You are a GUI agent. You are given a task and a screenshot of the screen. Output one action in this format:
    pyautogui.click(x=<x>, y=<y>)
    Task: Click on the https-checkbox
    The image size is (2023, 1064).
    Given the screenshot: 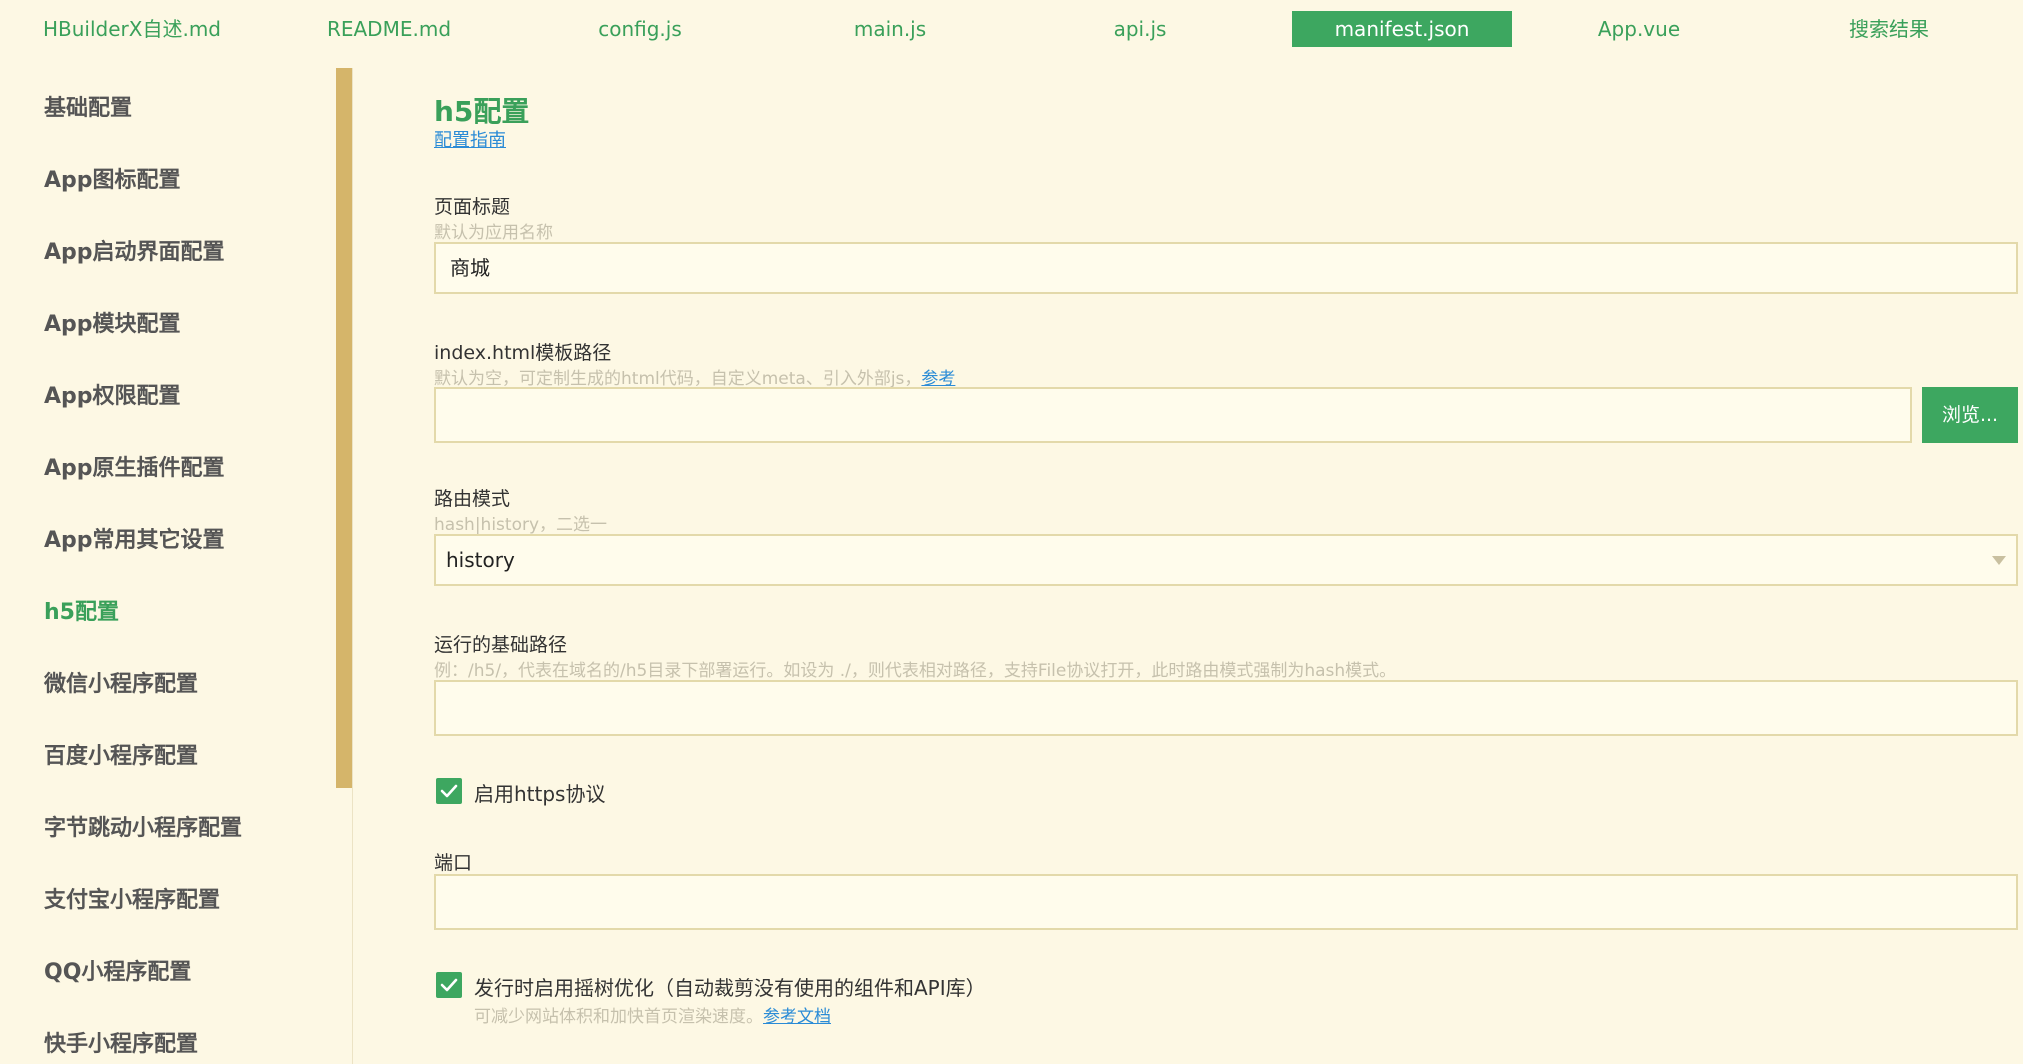 What is the action you would take?
    pyautogui.click(x=449, y=791)
    